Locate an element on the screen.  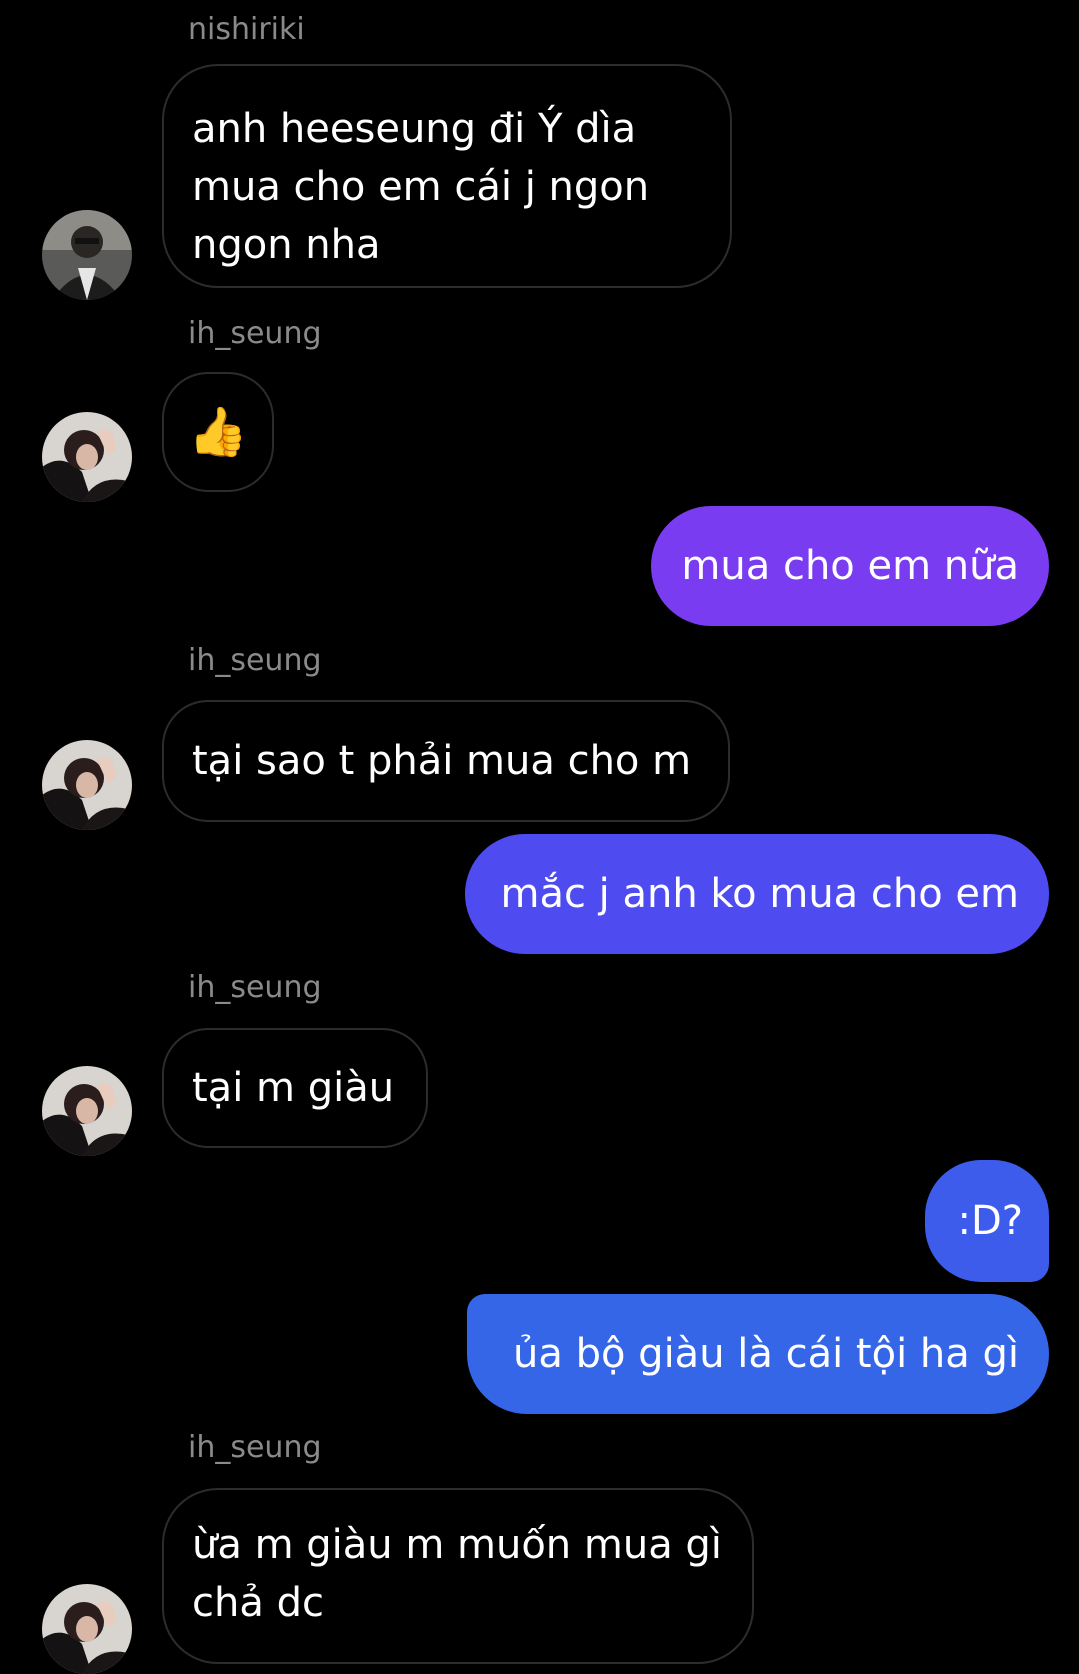
incoming-message: tại m giàu is located at coordinates (295, 1088).